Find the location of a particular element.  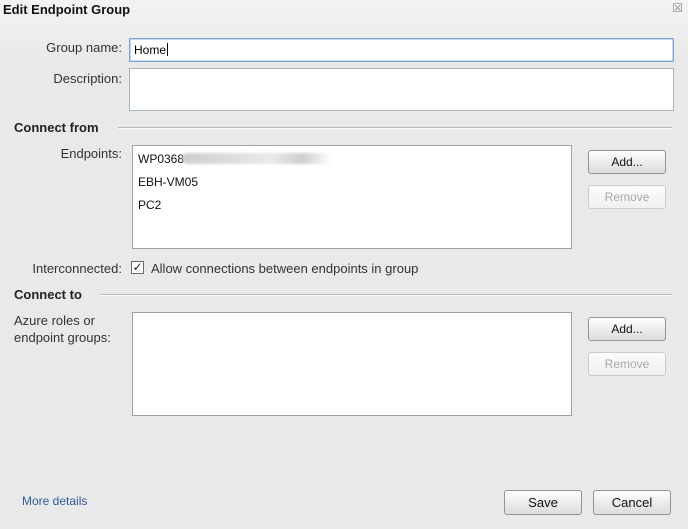

azure-roles-label-line2: endpoint groups: is located at coordinates (62, 337).